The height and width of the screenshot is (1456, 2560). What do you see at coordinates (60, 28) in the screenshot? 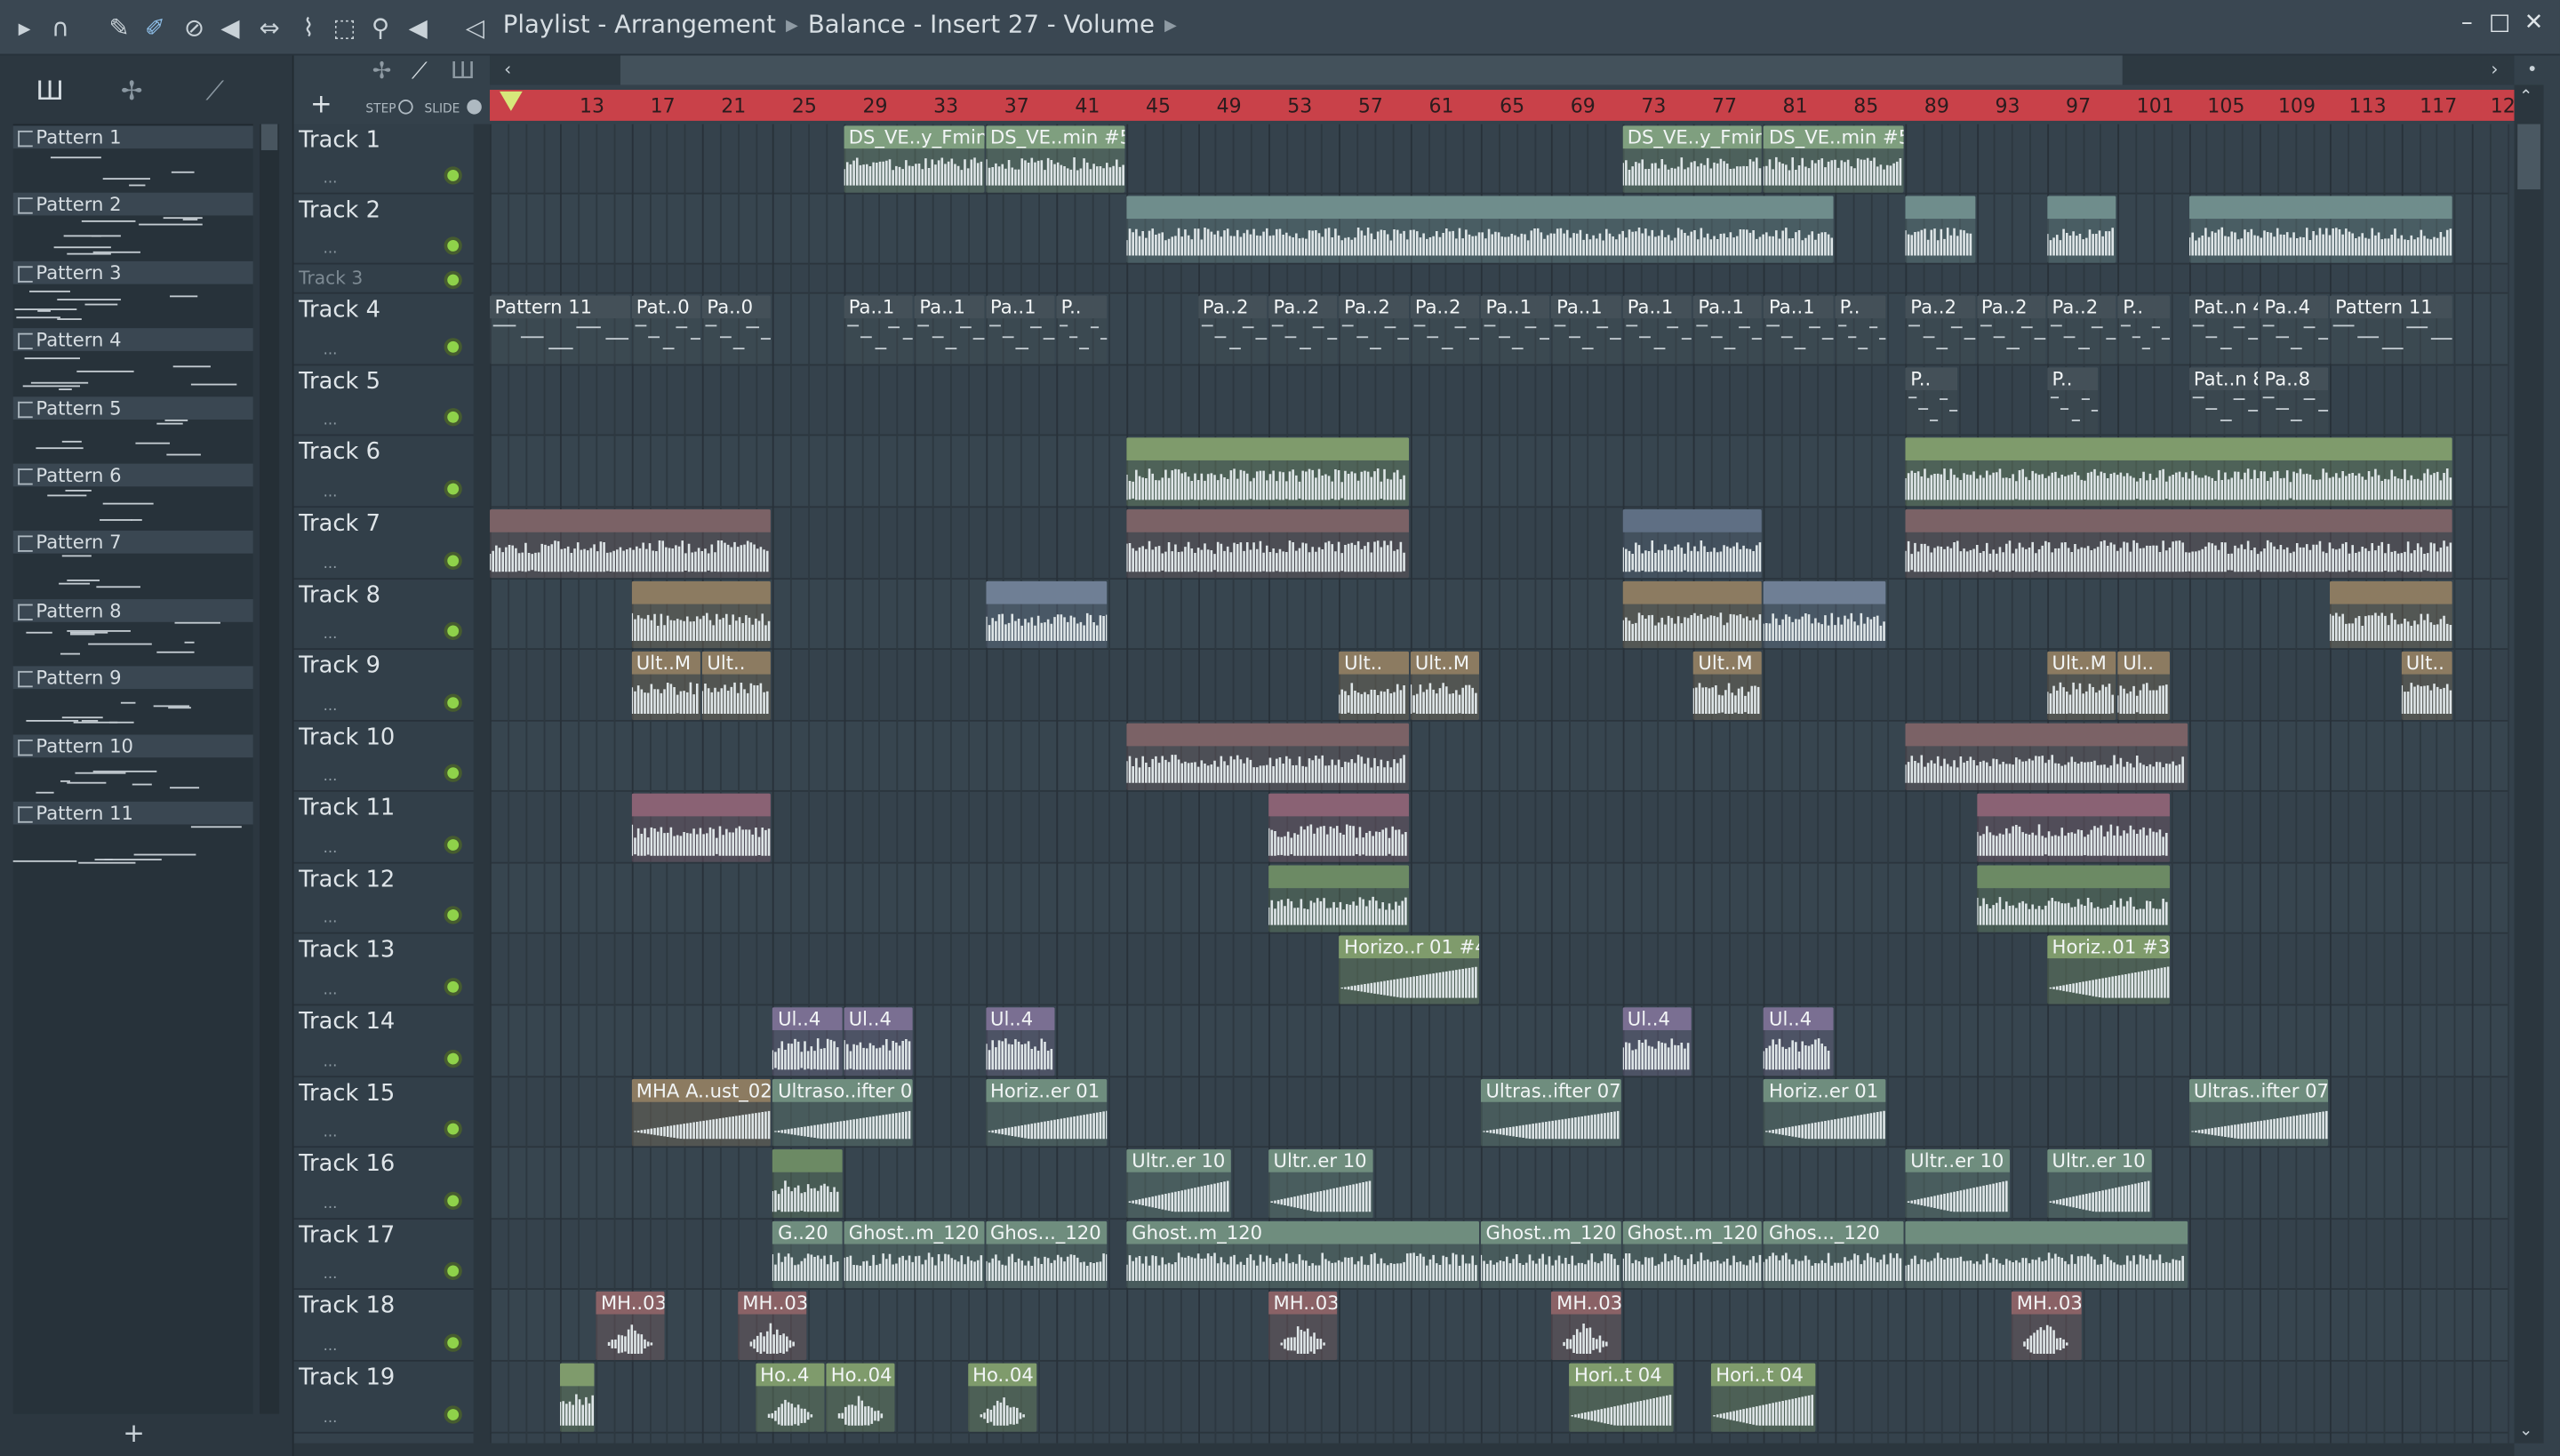
I see `magnet-icon: ∩` at bounding box center [60, 28].